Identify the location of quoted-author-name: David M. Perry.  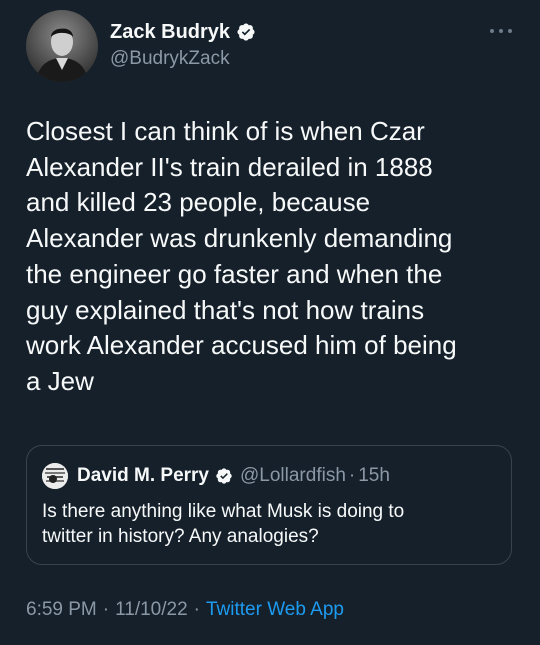
(143, 475).